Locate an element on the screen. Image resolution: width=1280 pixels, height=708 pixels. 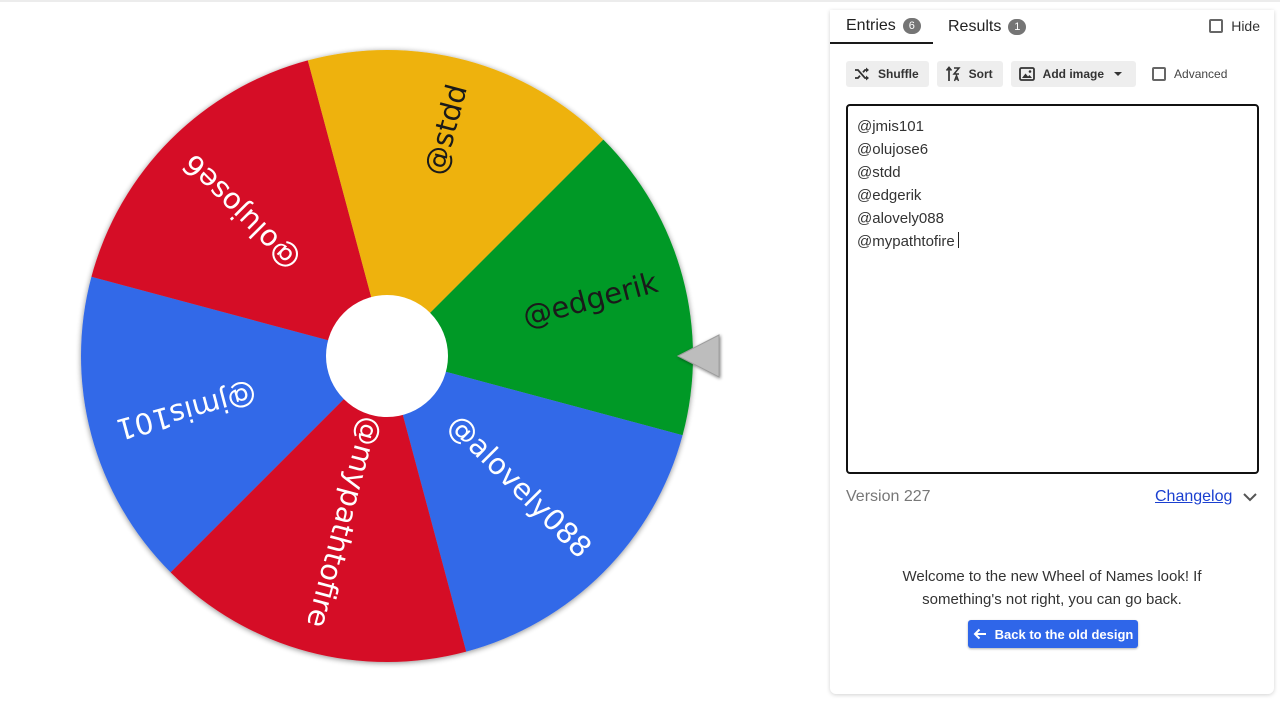
add-image-label: Add image is located at coordinates (1073, 74).